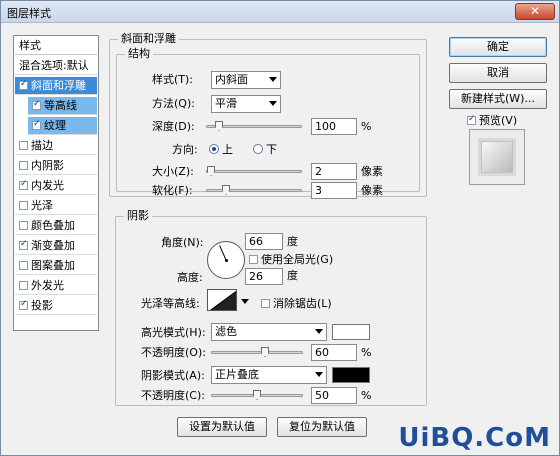  What do you see at coordinates (498, 47) in the screenshot?
I see `ok-button: 确定` at bounding box center [498, 47].